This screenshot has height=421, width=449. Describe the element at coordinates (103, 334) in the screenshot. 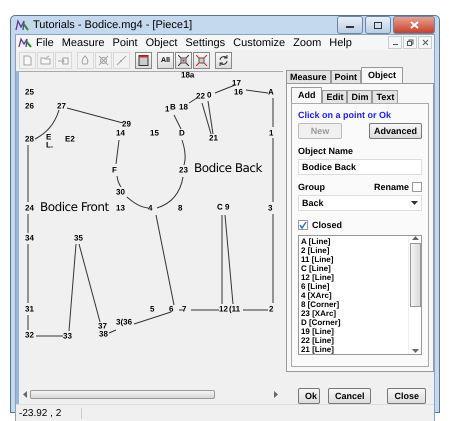

I see `point-label: 38` at that location.